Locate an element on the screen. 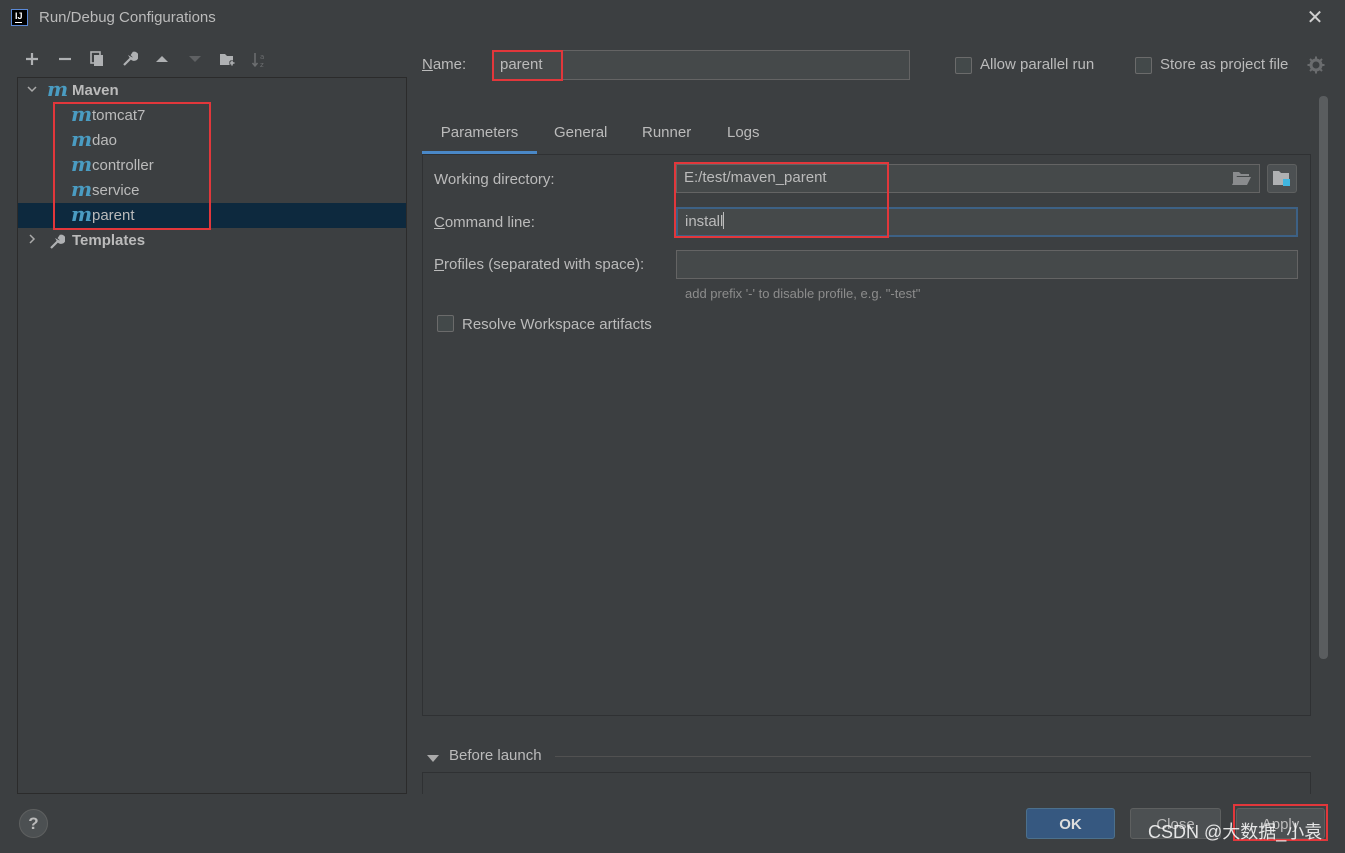 This screenshot has width=1345, height=853. folder-open-icon is located at coordinates (1242, 180).